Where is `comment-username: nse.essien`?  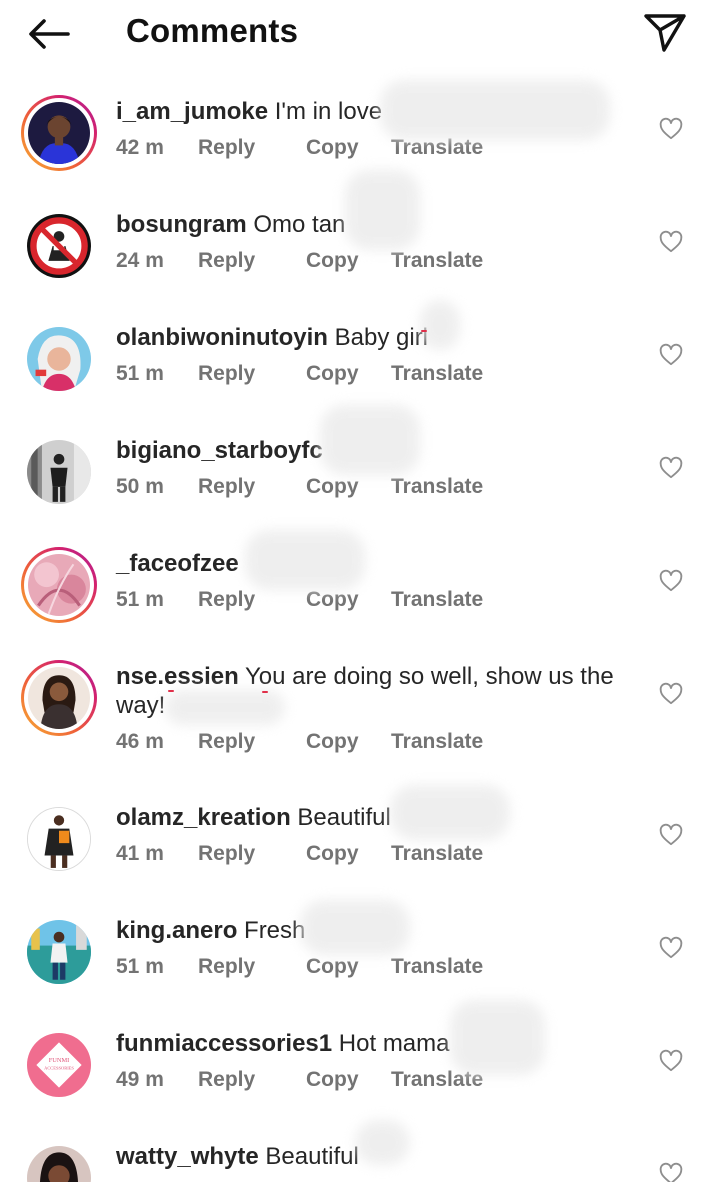
comment-username: nse.essien is located at coordinates (177, 676).